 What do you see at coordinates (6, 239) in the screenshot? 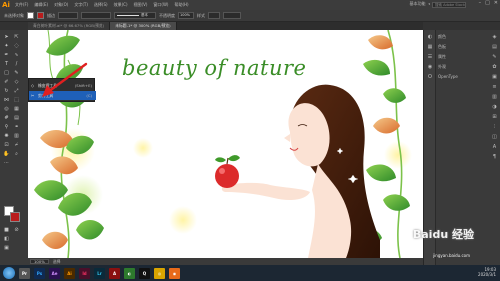
I see `draw-mode-icon: ◧` at bounding box center [6, 239].